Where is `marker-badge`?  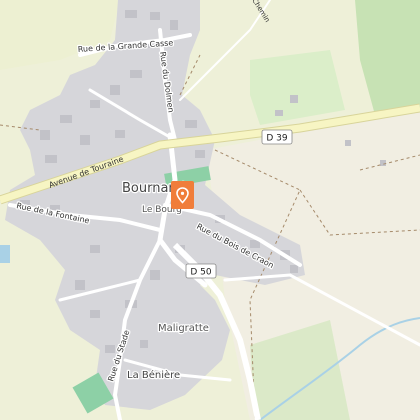
marker-badge is located at coordinates (182, 195).